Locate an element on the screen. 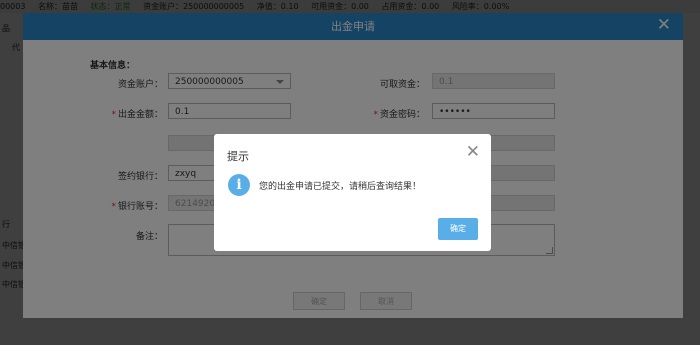 This screenshot has width=700, height=345. alert-dialog: 提示 ✕ i 您的出金申请已提交，请稍后查询结果！ 确定 is located at coordinates (352, 192).